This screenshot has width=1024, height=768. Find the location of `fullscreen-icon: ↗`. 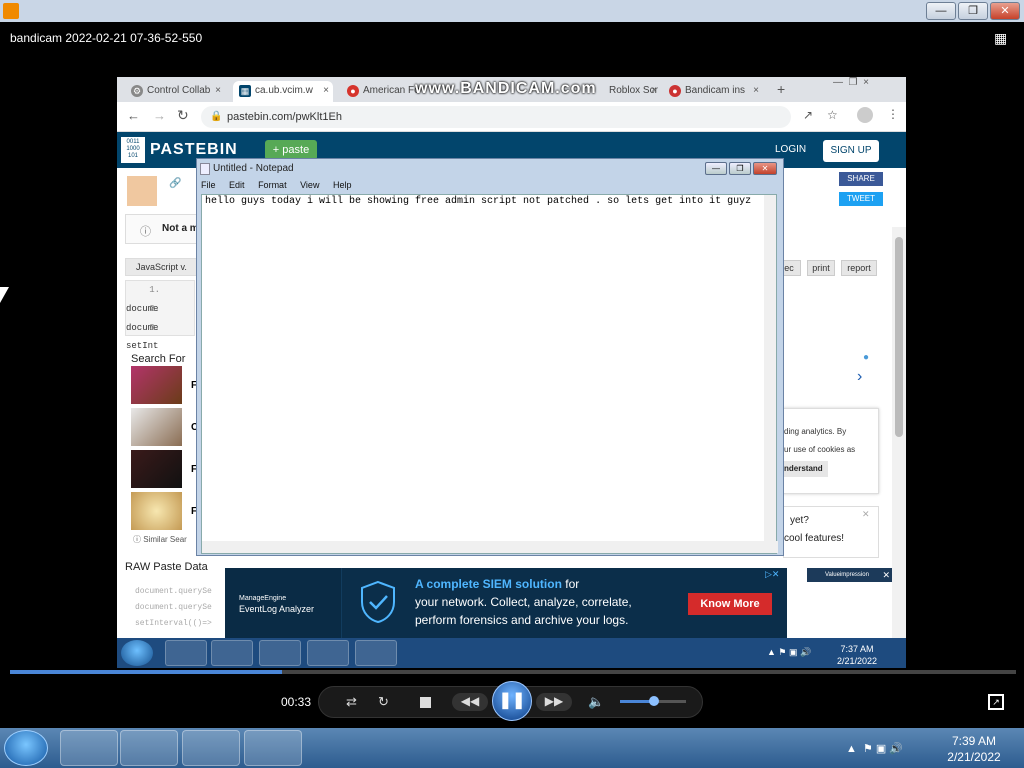

fullscreen-icon: ↗ is located at coordinates (996, 702).